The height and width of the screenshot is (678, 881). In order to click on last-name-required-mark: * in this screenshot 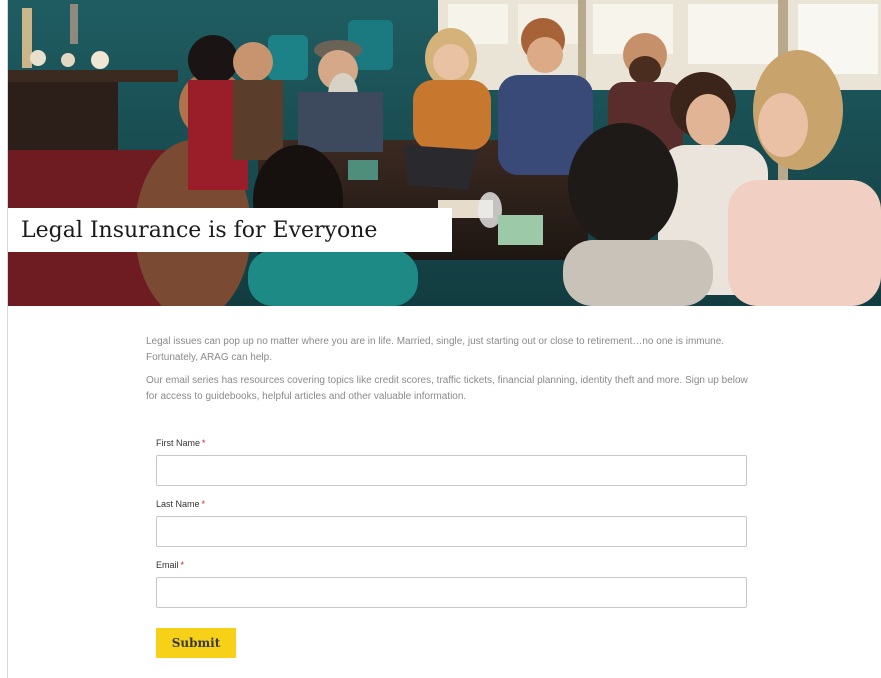, I will do `click(203, 504)`.